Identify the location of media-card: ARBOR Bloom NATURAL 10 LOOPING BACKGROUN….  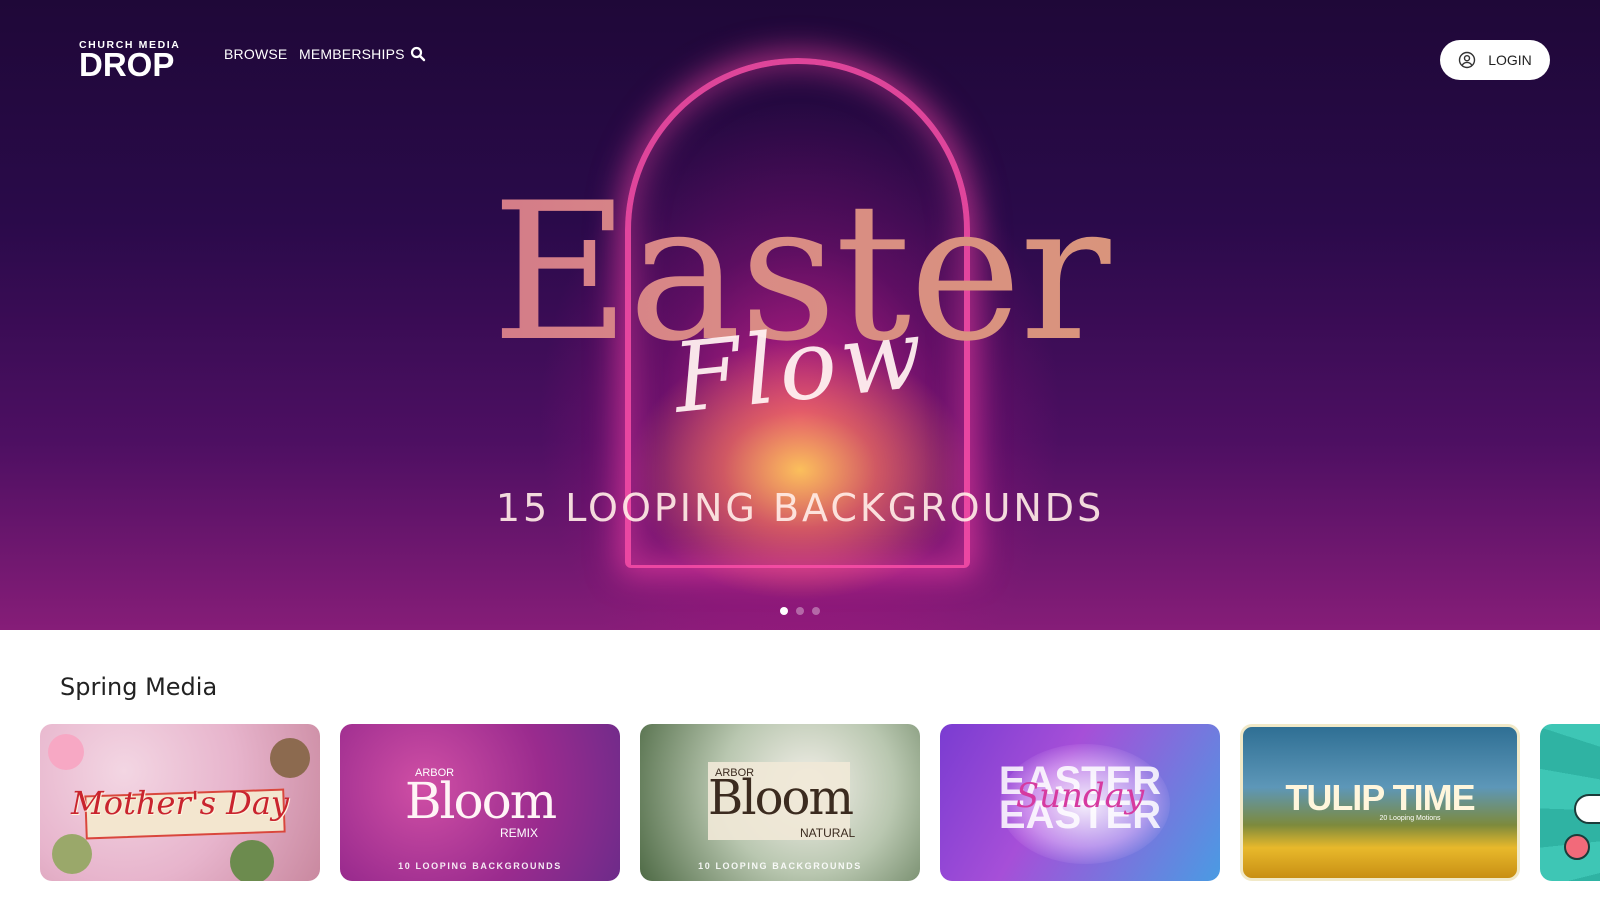
(780, 802).